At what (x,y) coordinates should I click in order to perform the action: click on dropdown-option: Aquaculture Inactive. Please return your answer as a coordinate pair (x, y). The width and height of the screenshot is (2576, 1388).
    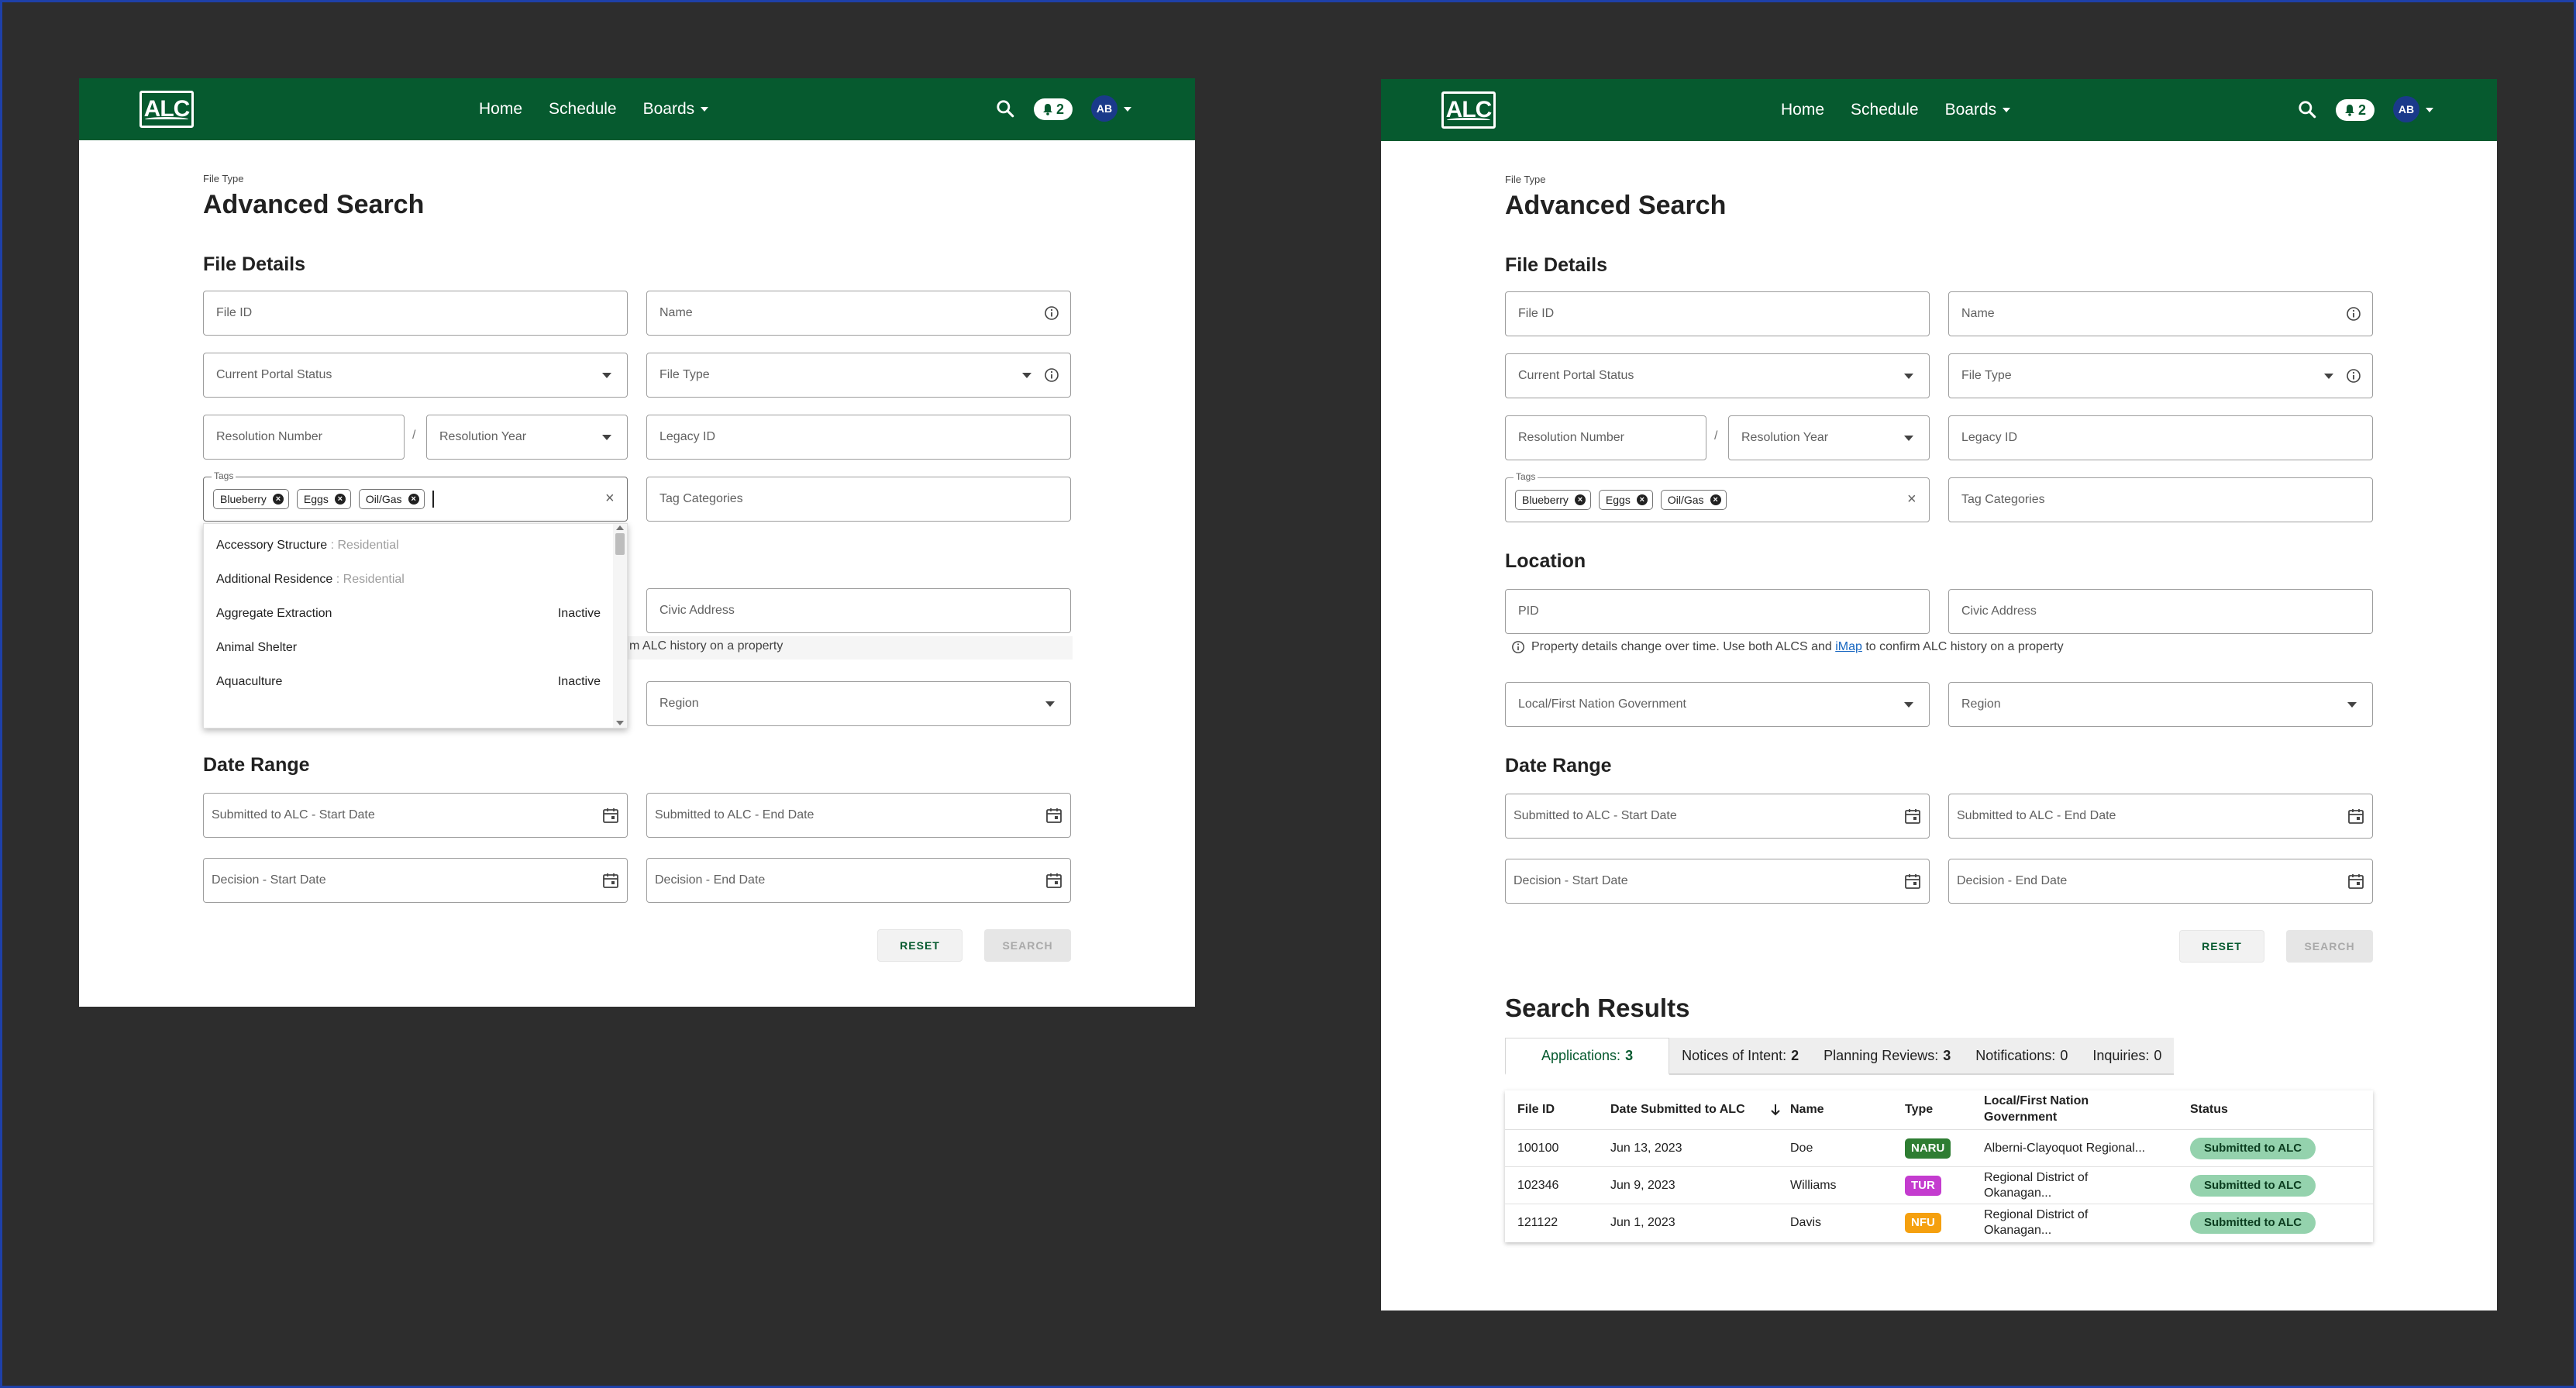
    Looking at the image, I should click on (408, 682).